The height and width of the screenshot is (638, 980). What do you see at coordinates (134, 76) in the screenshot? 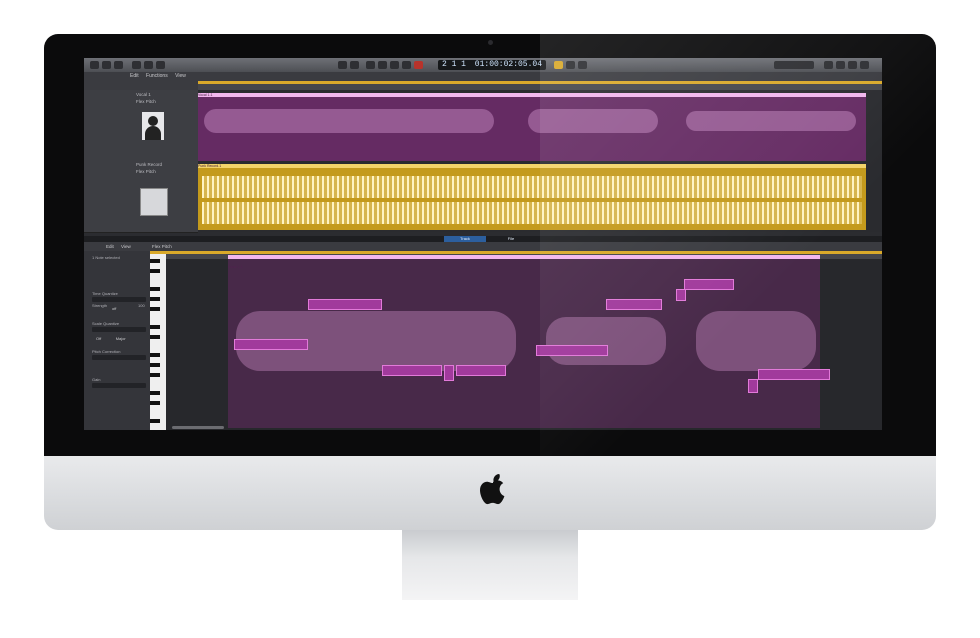
I see `edit-menu: Edit` at bounding box center [134, 76].